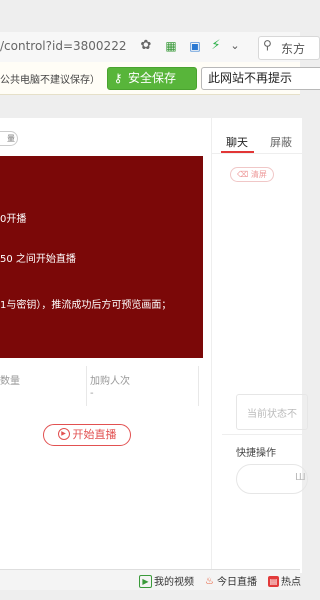 The width and height of the screenshot is (320, 600). I want to click on search-box: ⚲ 东方, so click(289, 48).